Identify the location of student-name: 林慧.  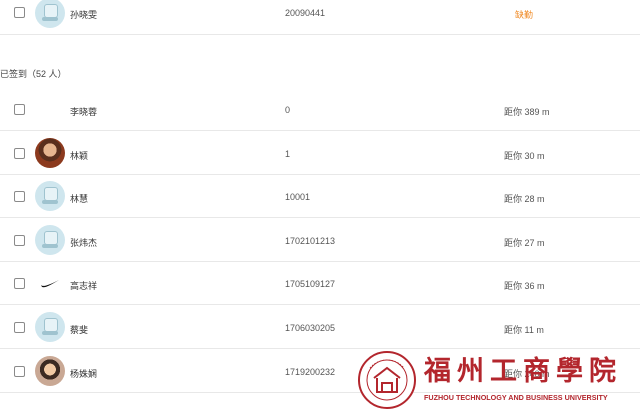
(79, 199).